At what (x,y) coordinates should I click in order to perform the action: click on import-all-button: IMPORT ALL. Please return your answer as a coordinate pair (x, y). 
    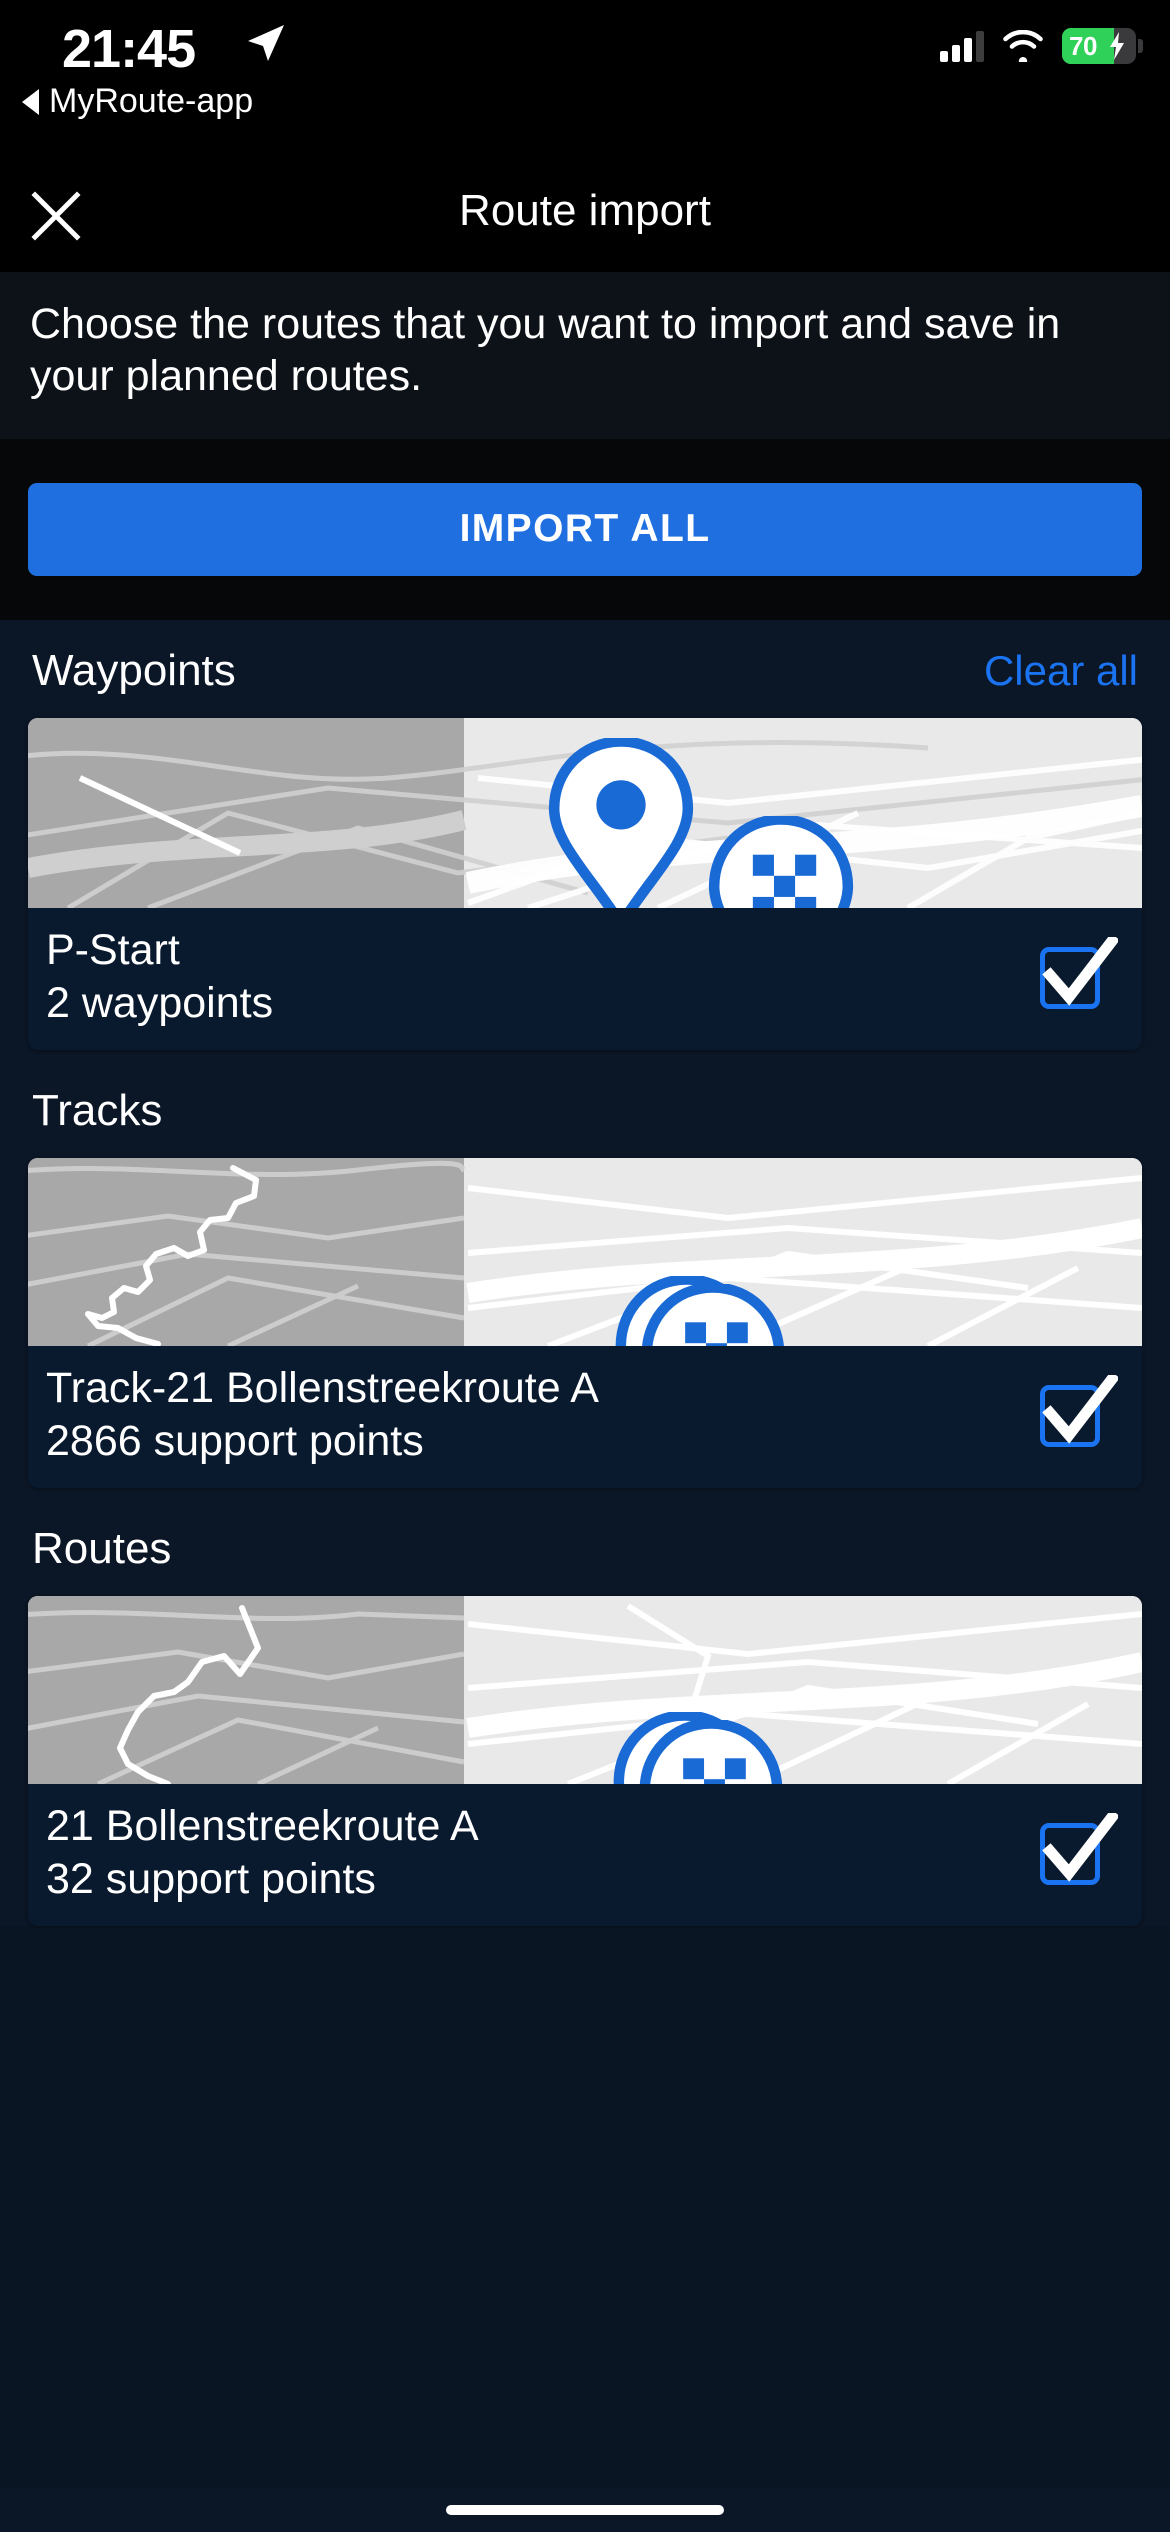
    Looking at the image, I should click on (585, 529).